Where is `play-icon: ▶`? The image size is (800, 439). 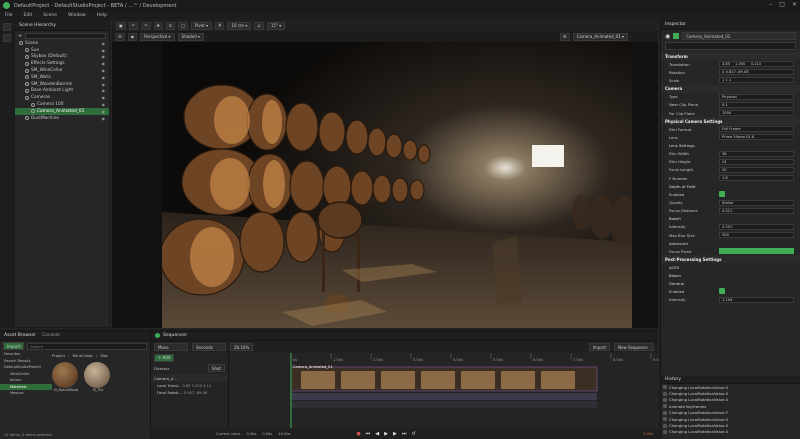 play-icon: ▶ is located at coordinates (386, 434).